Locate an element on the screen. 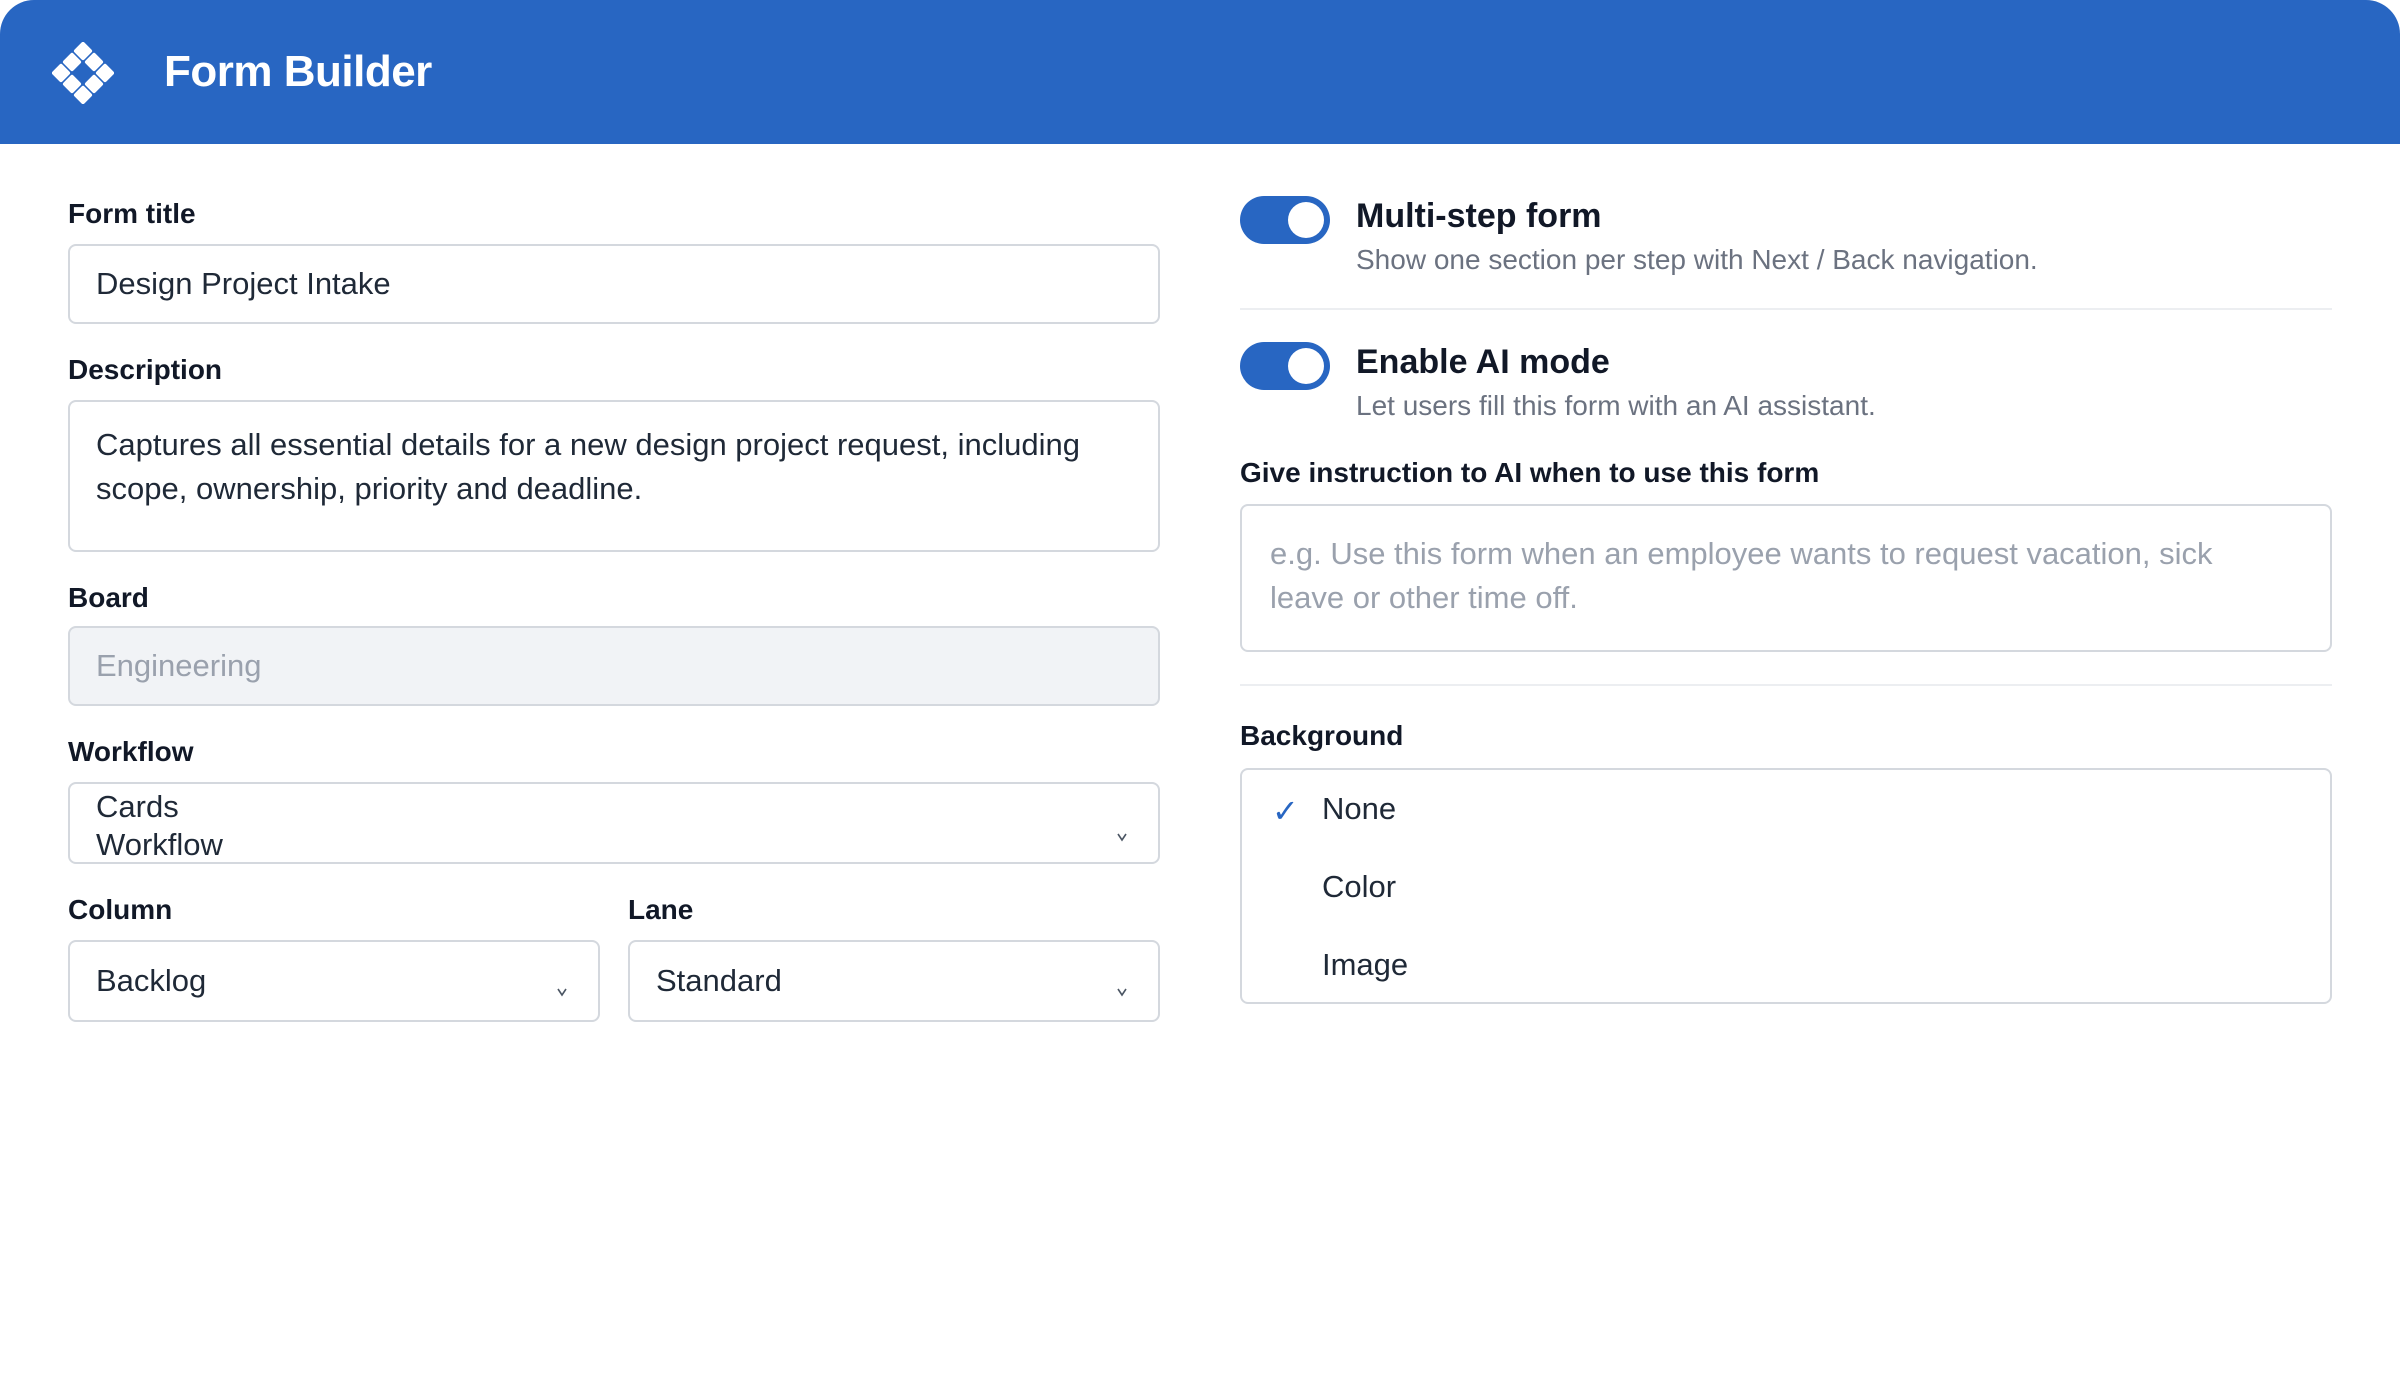 This screenshot has height=1400, width=2400. multistep-toggle is located at coordinates (1285, 220).